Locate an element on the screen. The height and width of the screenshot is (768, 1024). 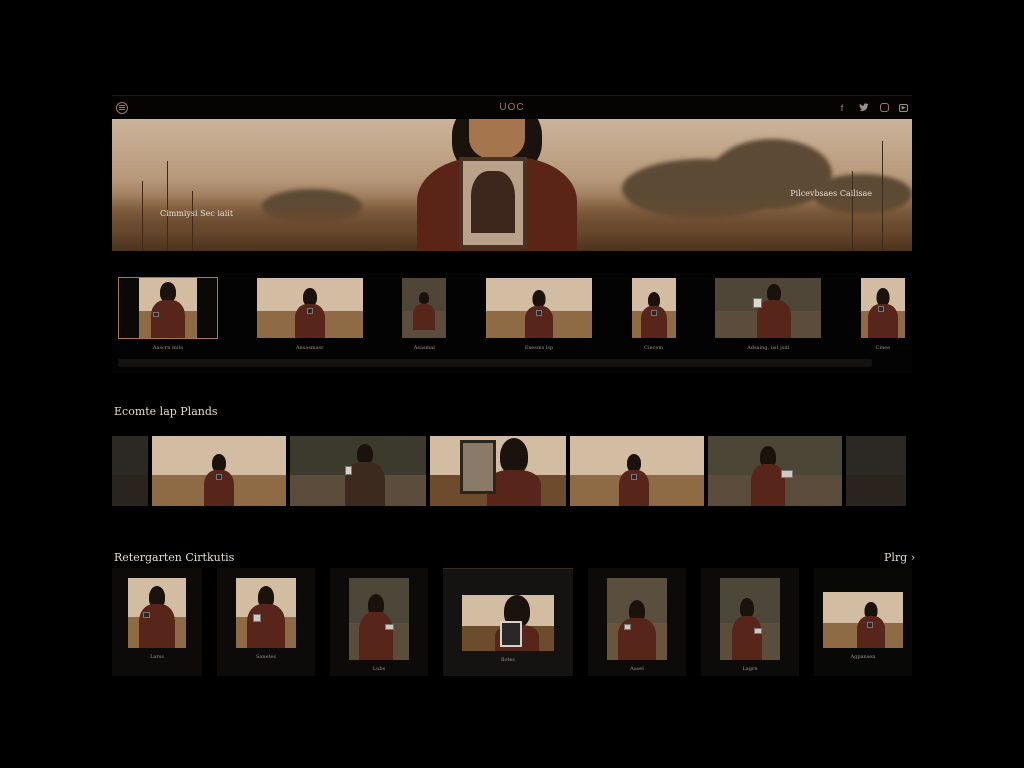
card-featured: Ilotes is located at coordinates (508, 622).